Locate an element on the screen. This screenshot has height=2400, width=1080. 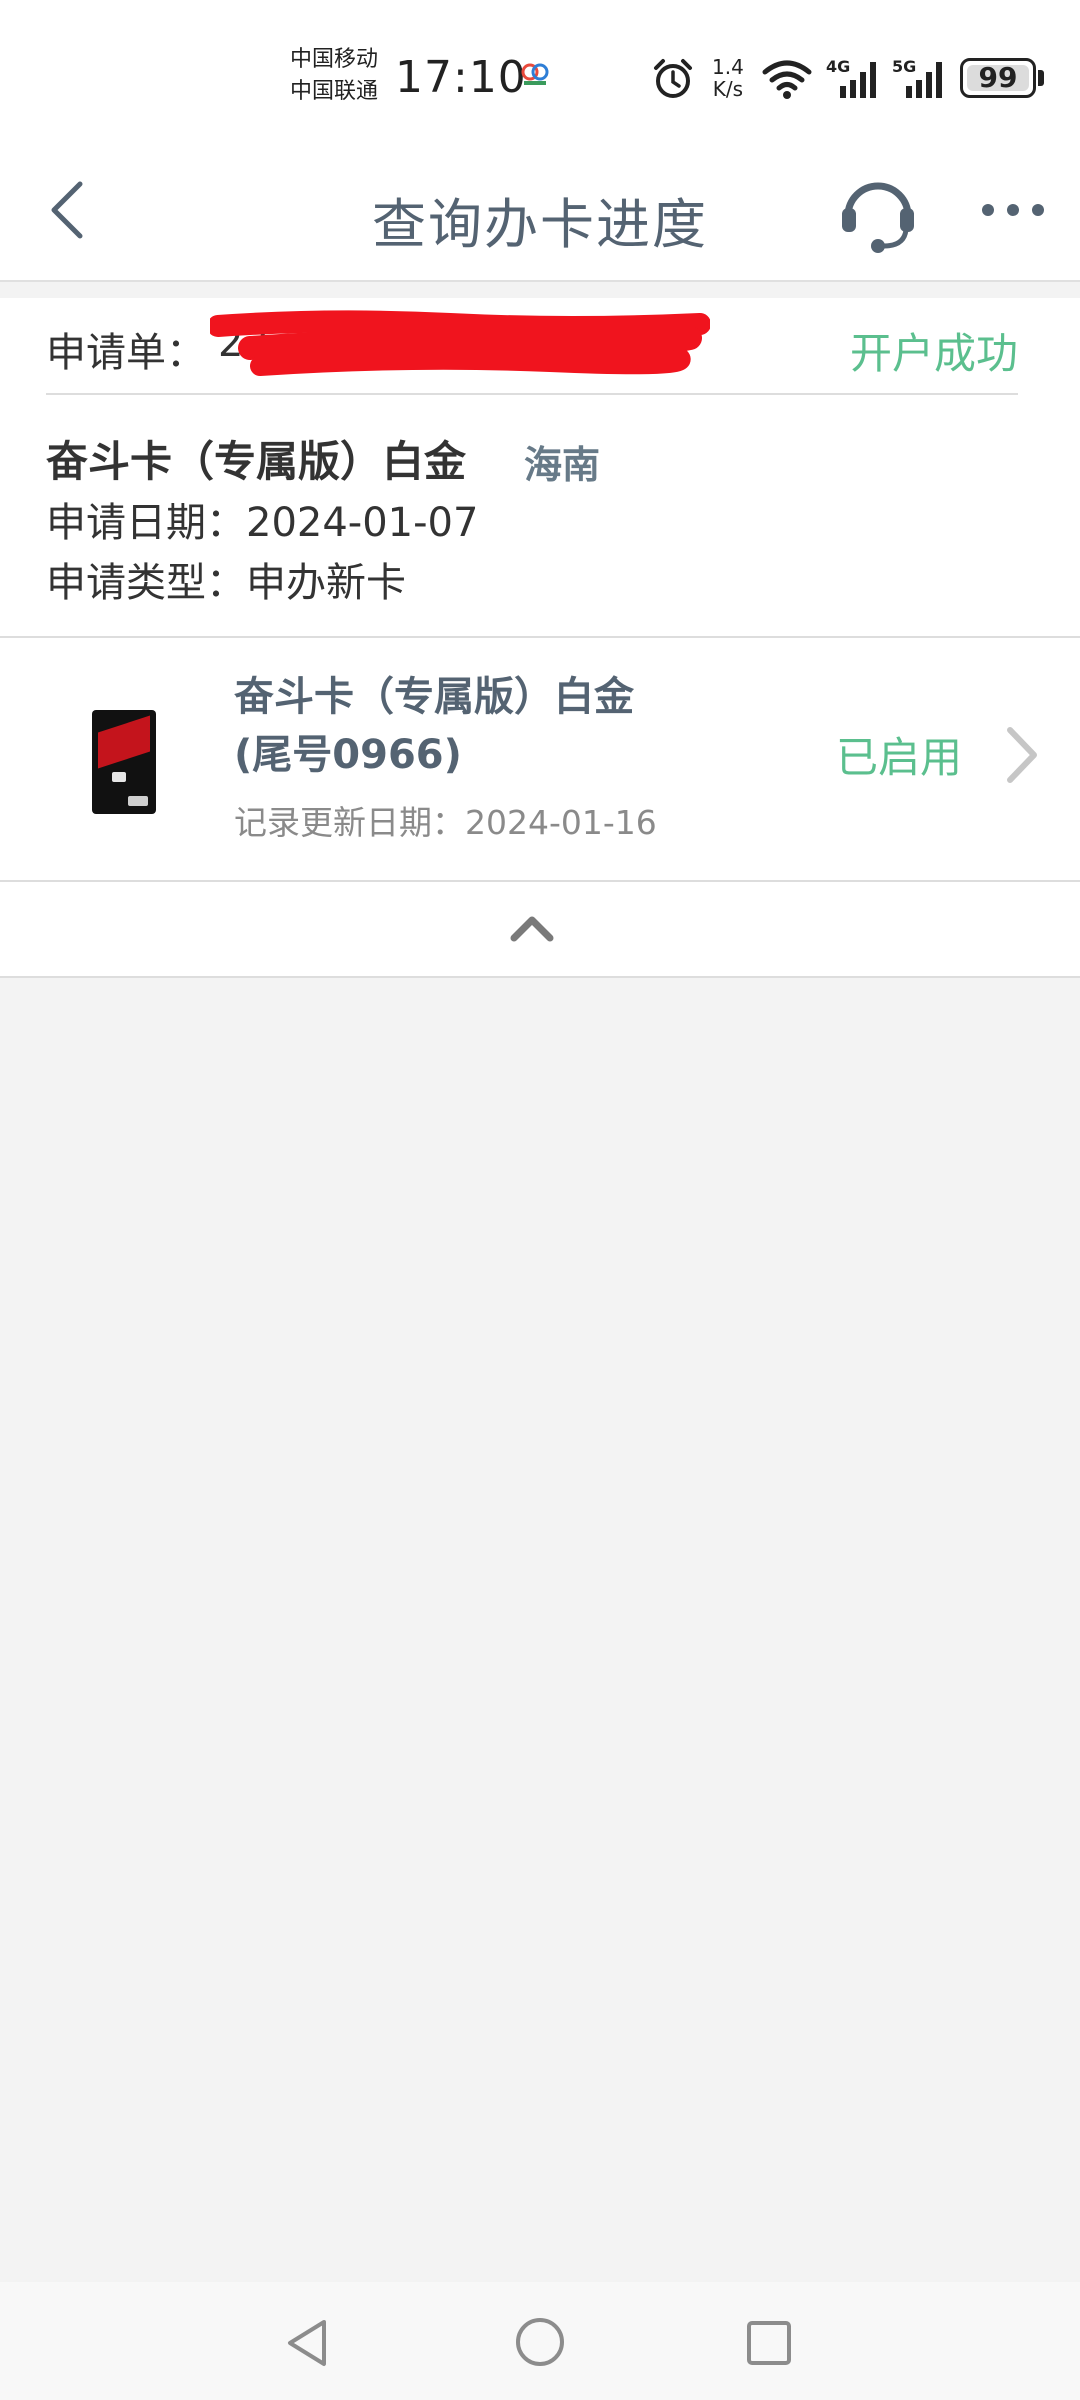
redaction-scribble is located at coordinates (460, 343).